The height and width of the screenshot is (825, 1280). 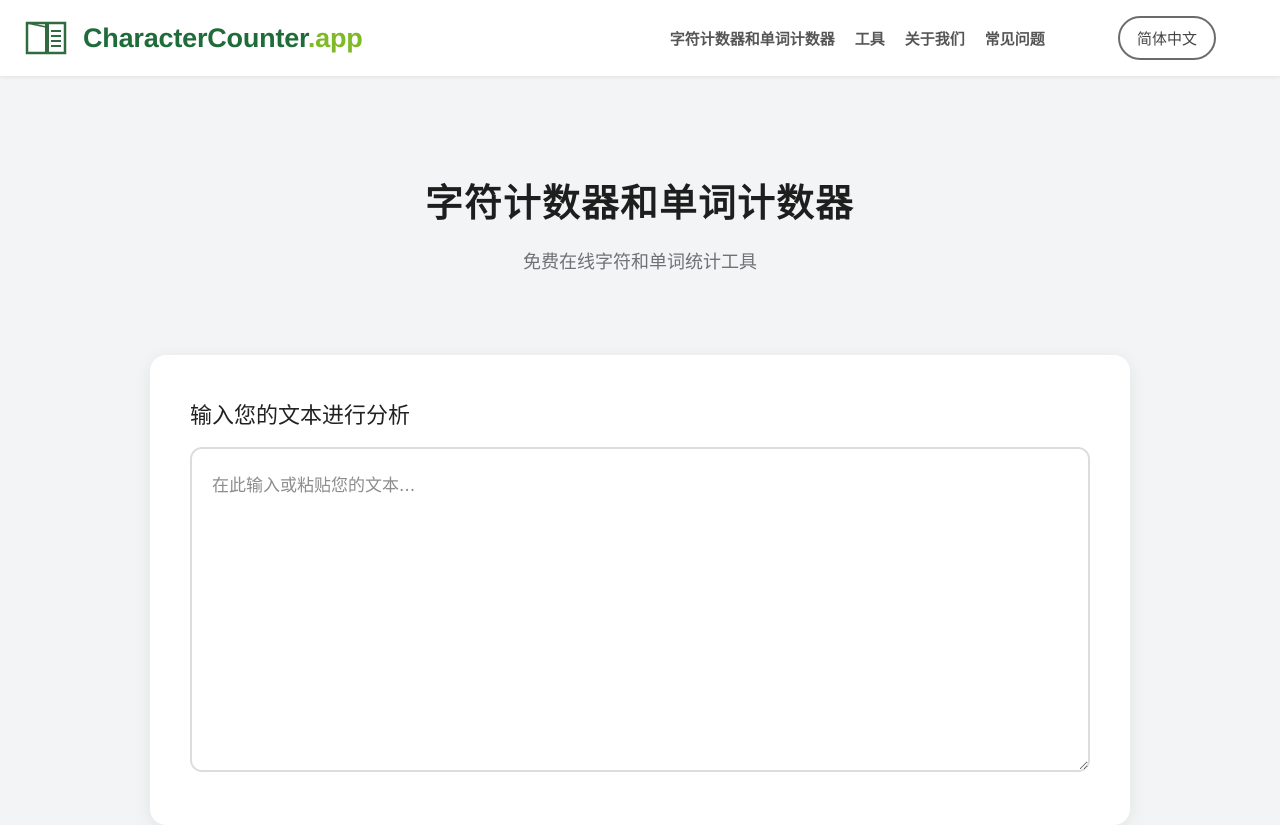 I want to click on brand-logo-link: CharacterCounter.app, so click(x=194, y=38).